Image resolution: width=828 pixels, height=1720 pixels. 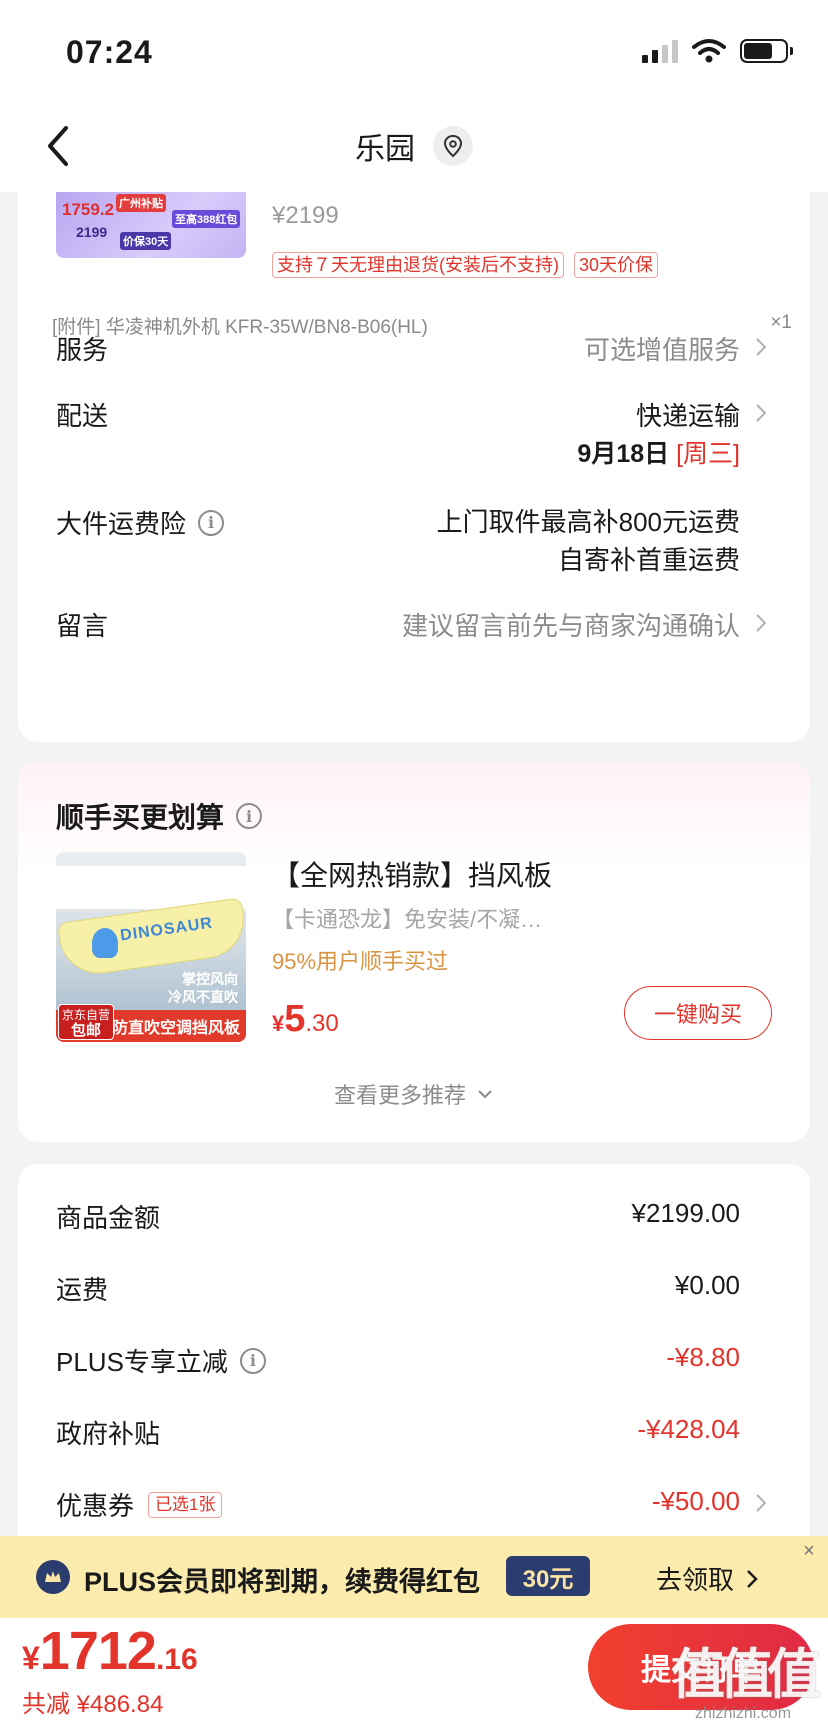 What do you see at coordinates (121, 524) in the screenshot?
I see `shipping-insurance-label: 大件运费险` at bounding box center [121, 524].